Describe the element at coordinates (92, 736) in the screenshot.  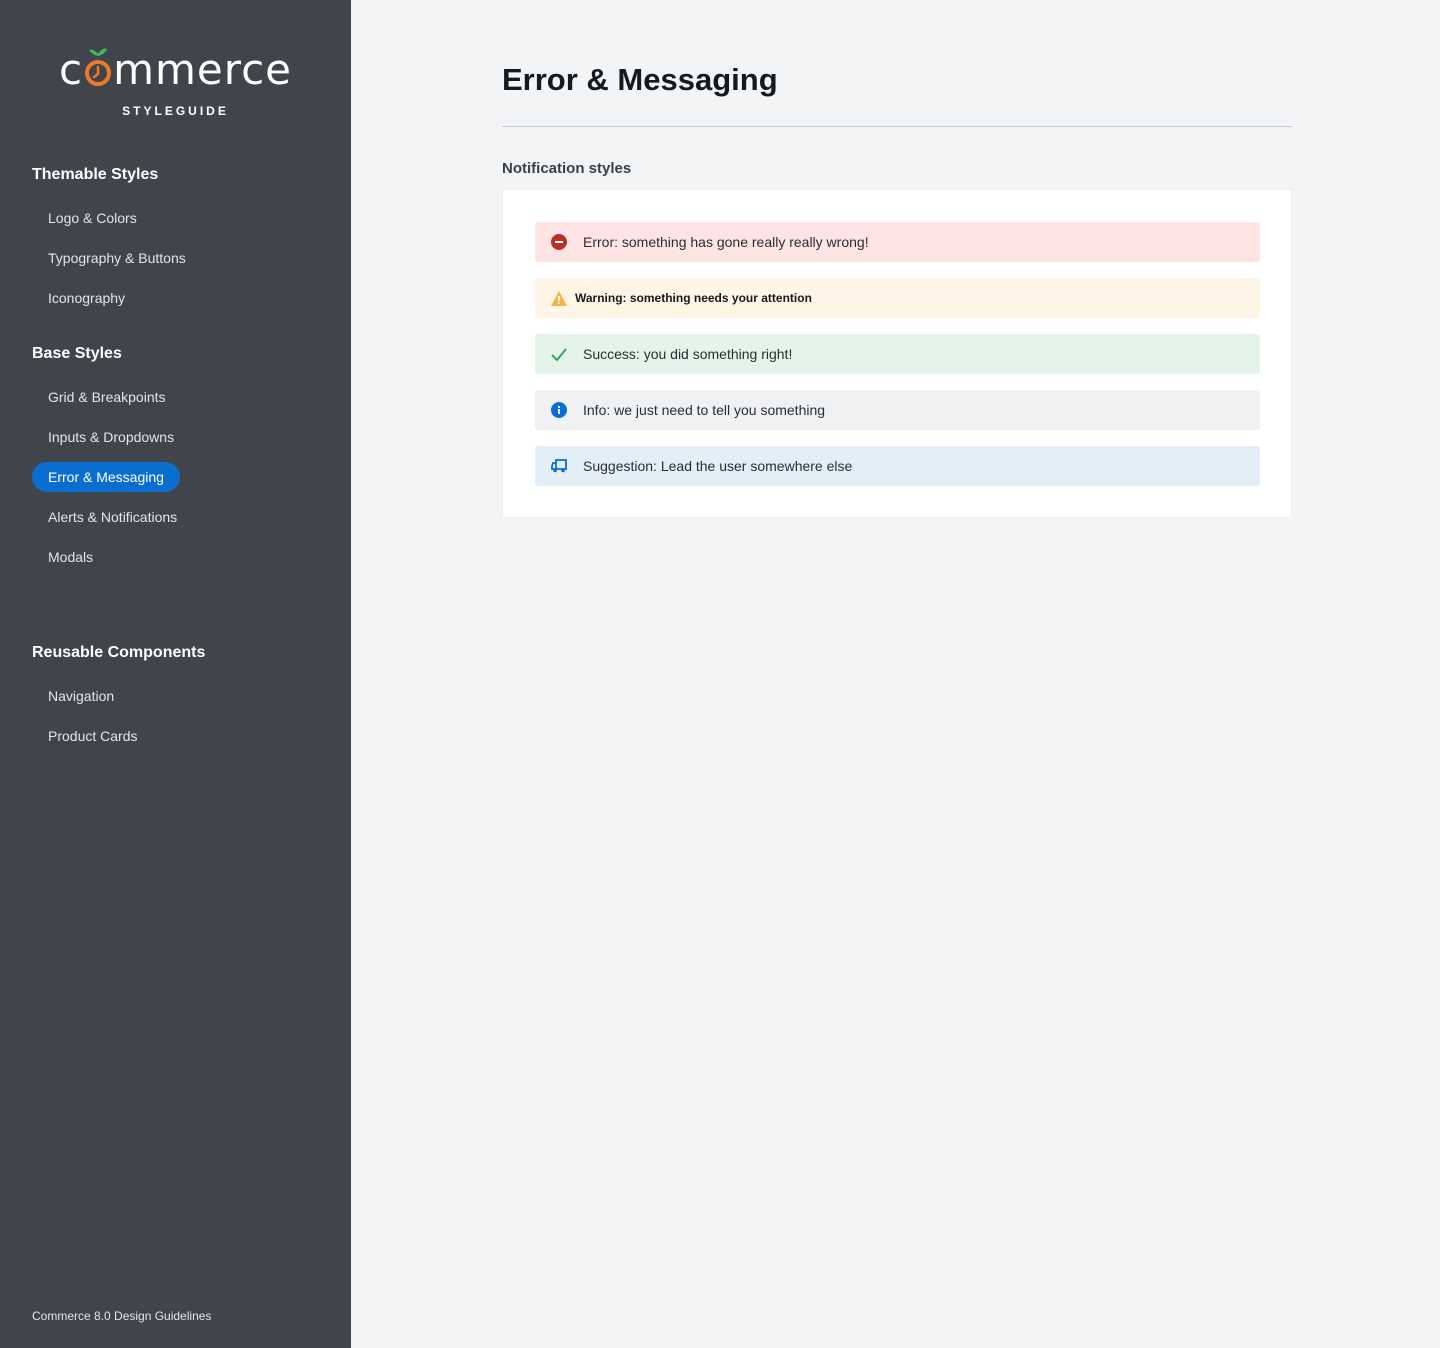
I see `nav-item-product-cards: Product Cards` at that location.